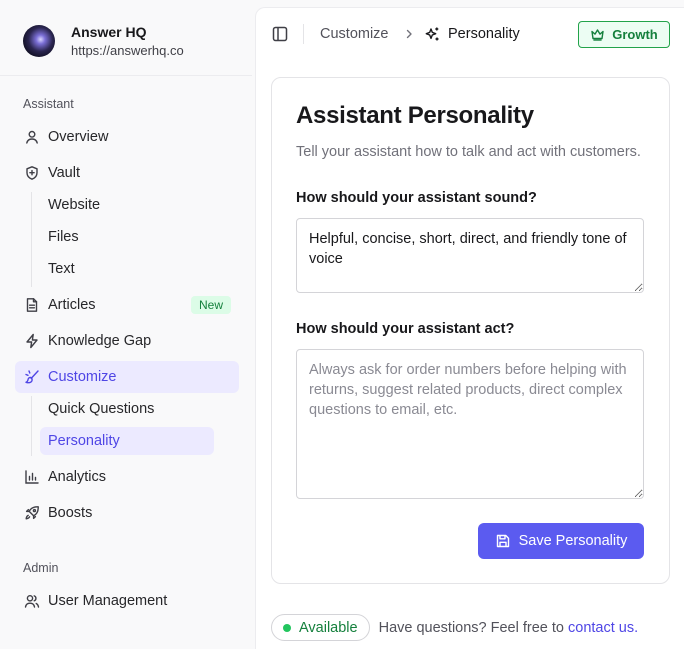 The image size is (684, 649). Describe the element at coordinates (74, 205) in the screenshot. I see `sidebar-item-label: Website` at that location.